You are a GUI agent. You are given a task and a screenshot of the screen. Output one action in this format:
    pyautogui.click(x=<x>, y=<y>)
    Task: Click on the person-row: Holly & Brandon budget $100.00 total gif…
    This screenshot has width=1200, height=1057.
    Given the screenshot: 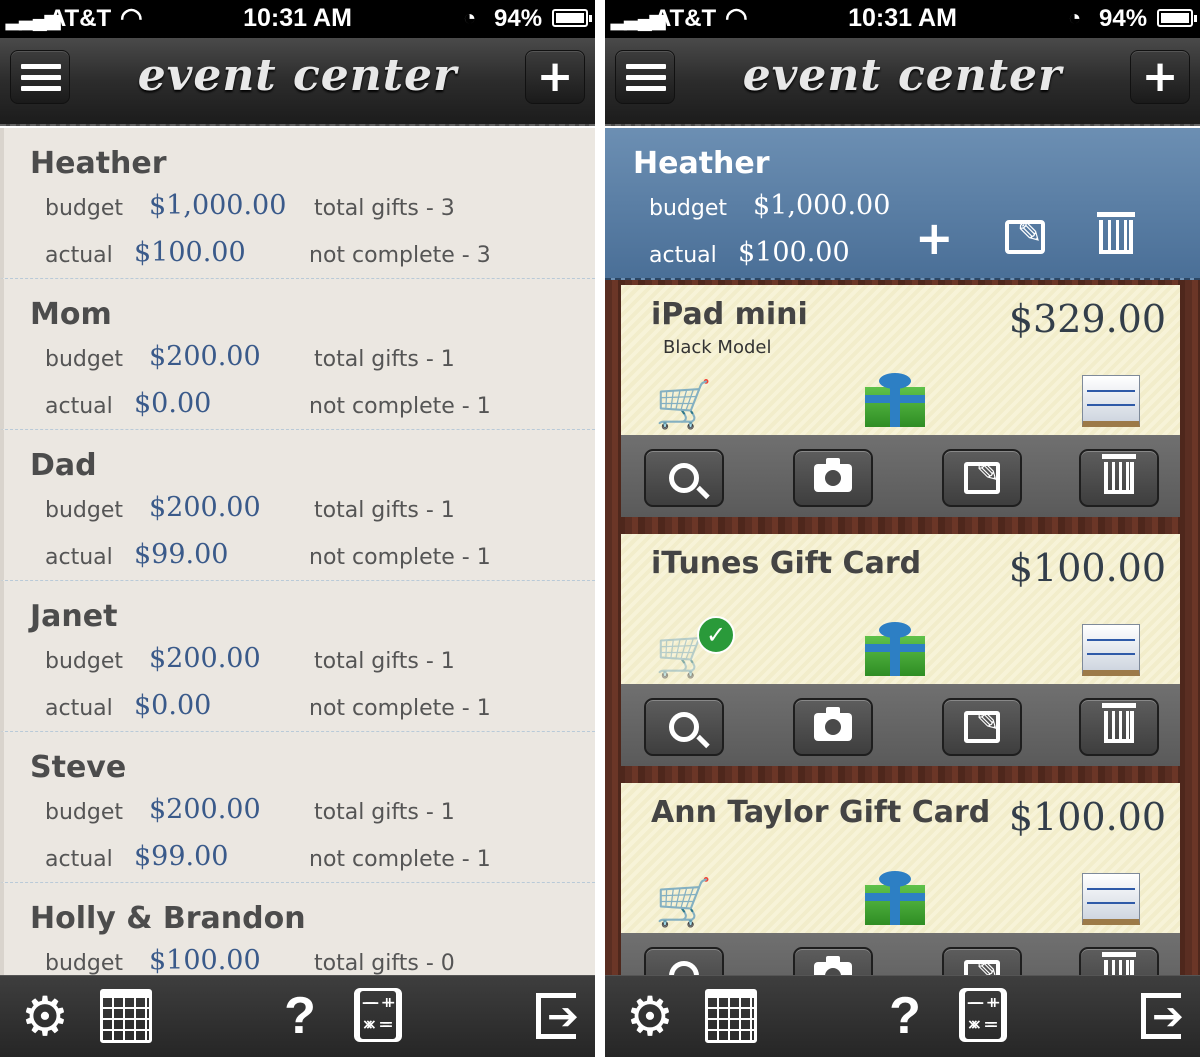 What is the action you would take?
    pyautogui.click(x=297, y=929)
    